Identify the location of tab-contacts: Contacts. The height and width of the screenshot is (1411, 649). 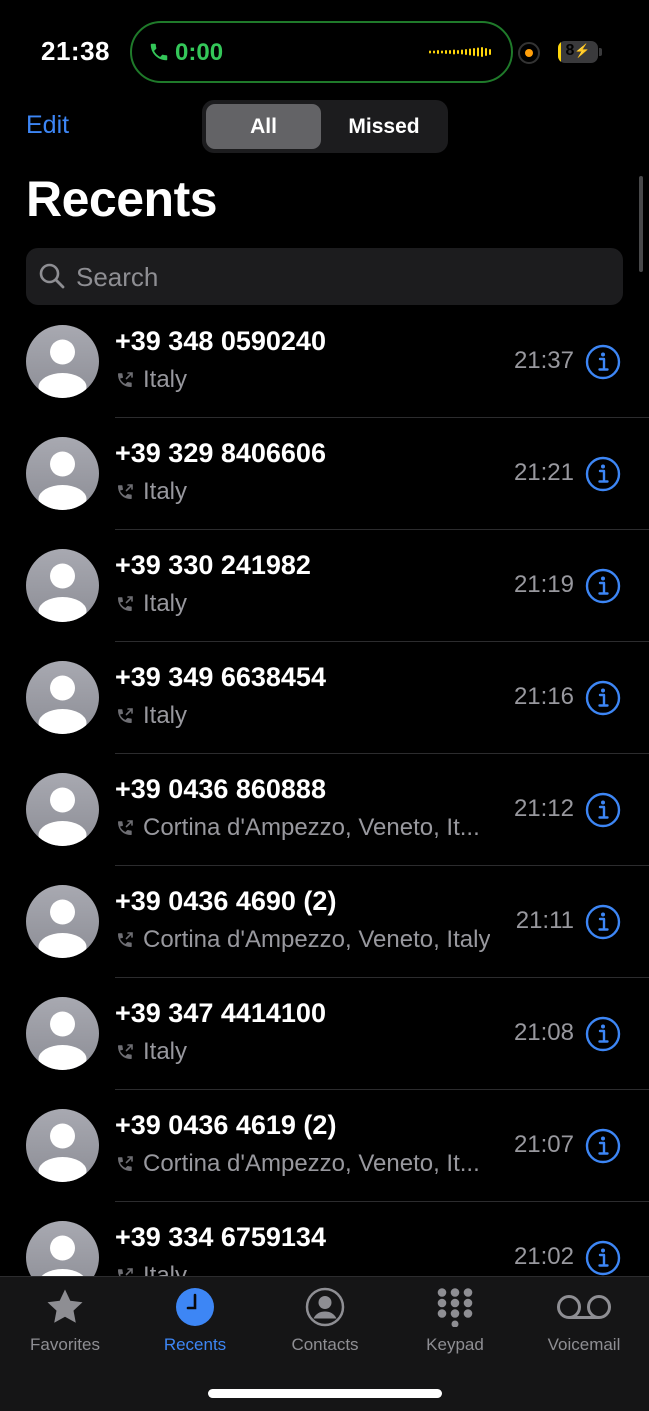
(325, 1324).